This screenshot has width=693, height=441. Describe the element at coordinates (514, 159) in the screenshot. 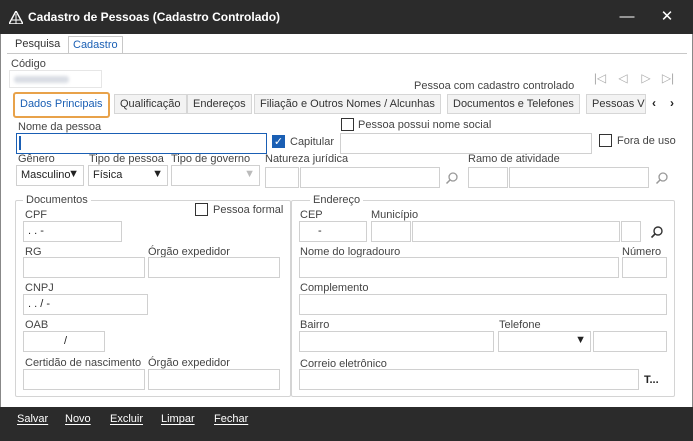

I see `ramo-label: Ramo de atividade` at that location.